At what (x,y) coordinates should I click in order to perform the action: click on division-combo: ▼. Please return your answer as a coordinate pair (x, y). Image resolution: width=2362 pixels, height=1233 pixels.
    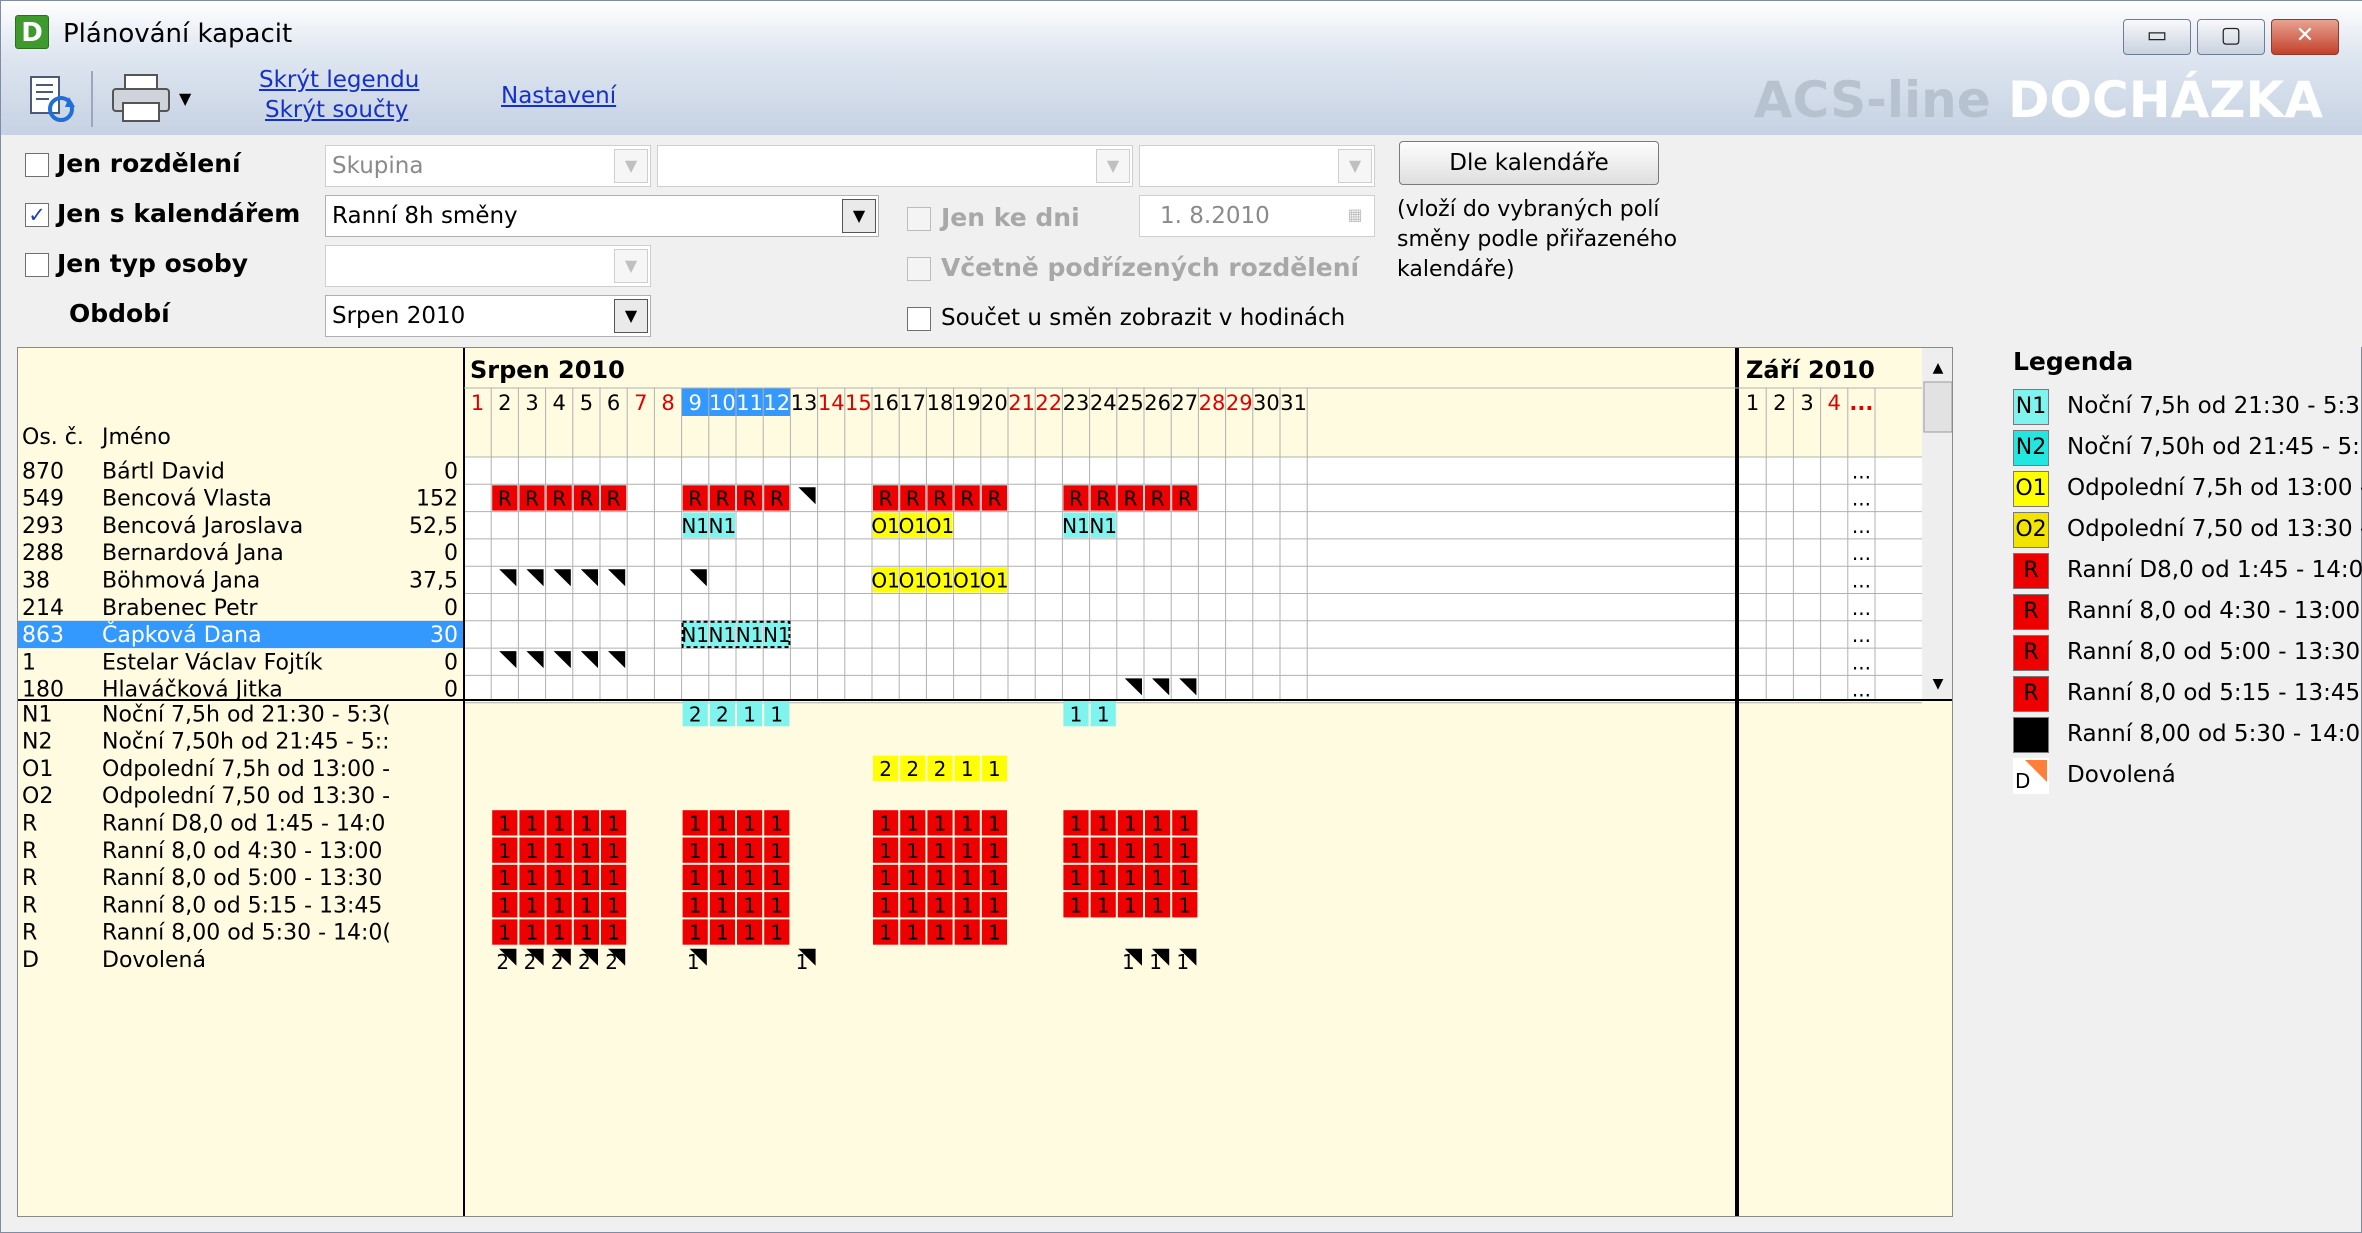
    Looking at the image, I should click on (895, 166).